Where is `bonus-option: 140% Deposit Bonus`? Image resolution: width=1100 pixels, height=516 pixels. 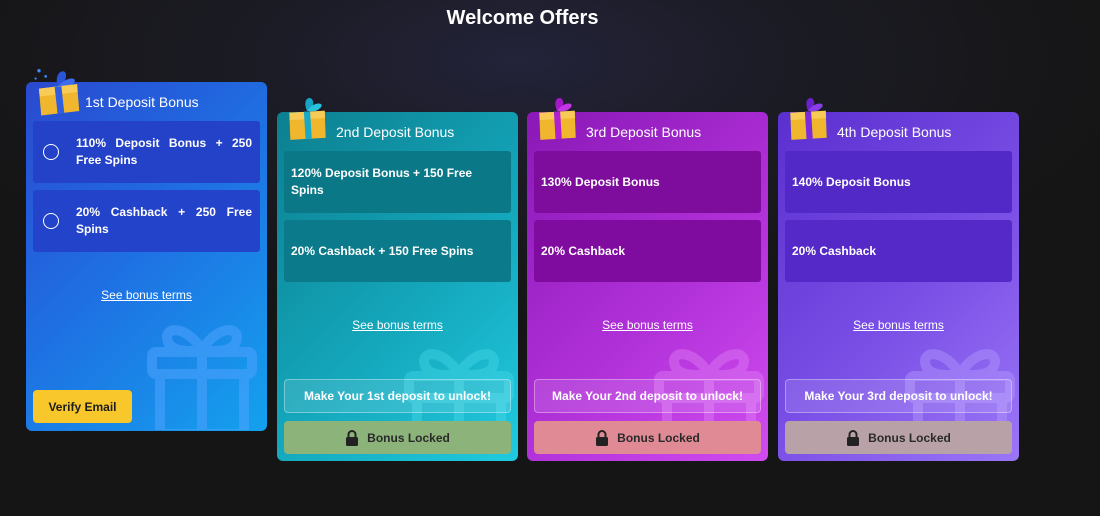
bonus-option: 140% Deposit Bonus is located at coordinates (898, 182).